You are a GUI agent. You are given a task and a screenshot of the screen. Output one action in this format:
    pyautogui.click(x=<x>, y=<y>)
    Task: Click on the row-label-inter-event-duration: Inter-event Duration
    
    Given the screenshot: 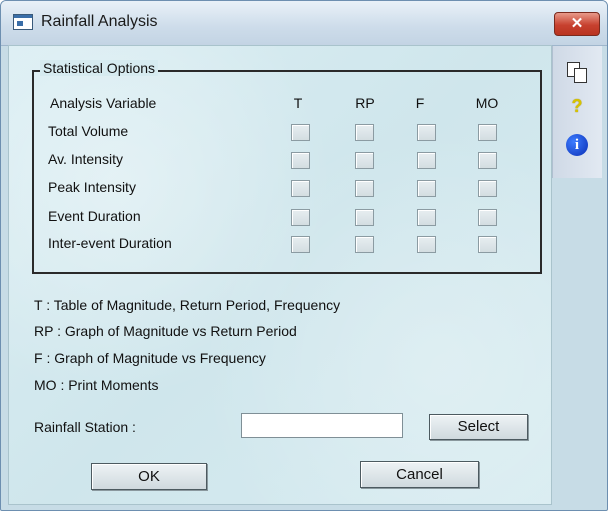 What is the action you would take?
    pyautogui.click(x=110, y=243)
    